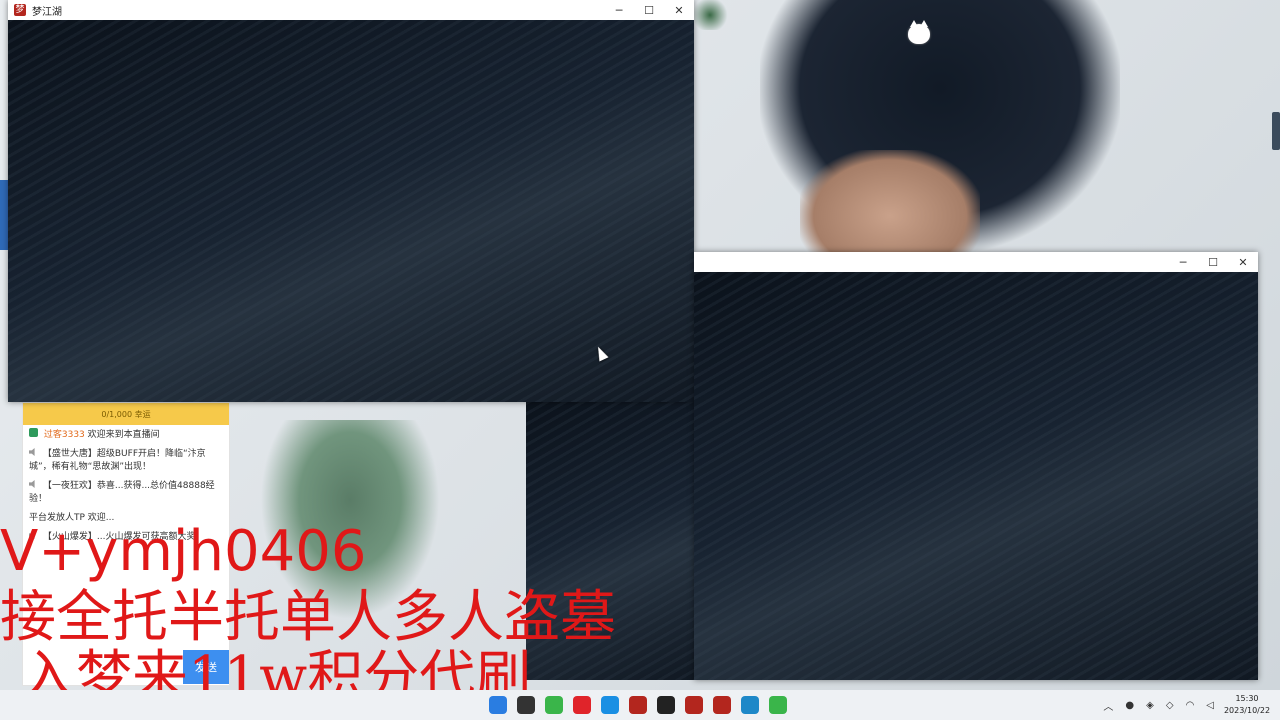 The image size is (1280, 720). Describe the element at coordinates (750, 705) in the screenshot. I see `edge-icon` at that location.